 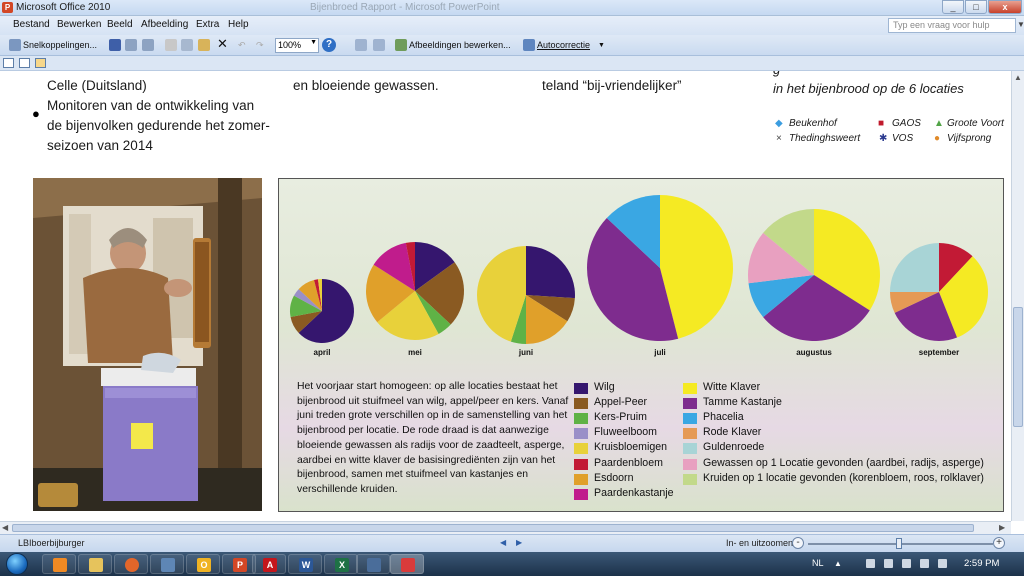 What do you see at coordinates (999, 543) in the screenshot?
I see `zoom-in-button: +` at bounding box center [999, 543].